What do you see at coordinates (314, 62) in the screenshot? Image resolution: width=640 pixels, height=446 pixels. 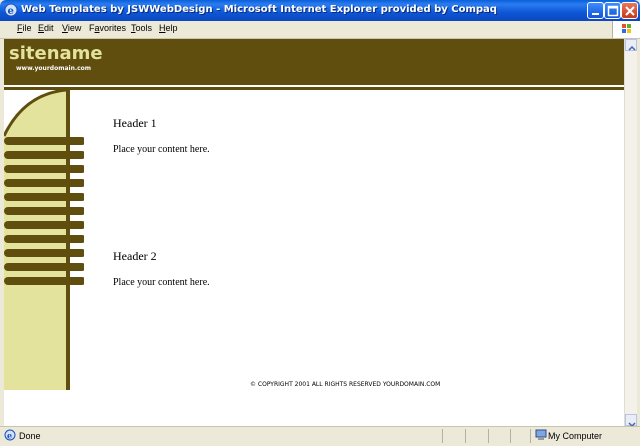 I see `site-banner: sitename www.yourdomain.com` at bounding box center [314, 62].